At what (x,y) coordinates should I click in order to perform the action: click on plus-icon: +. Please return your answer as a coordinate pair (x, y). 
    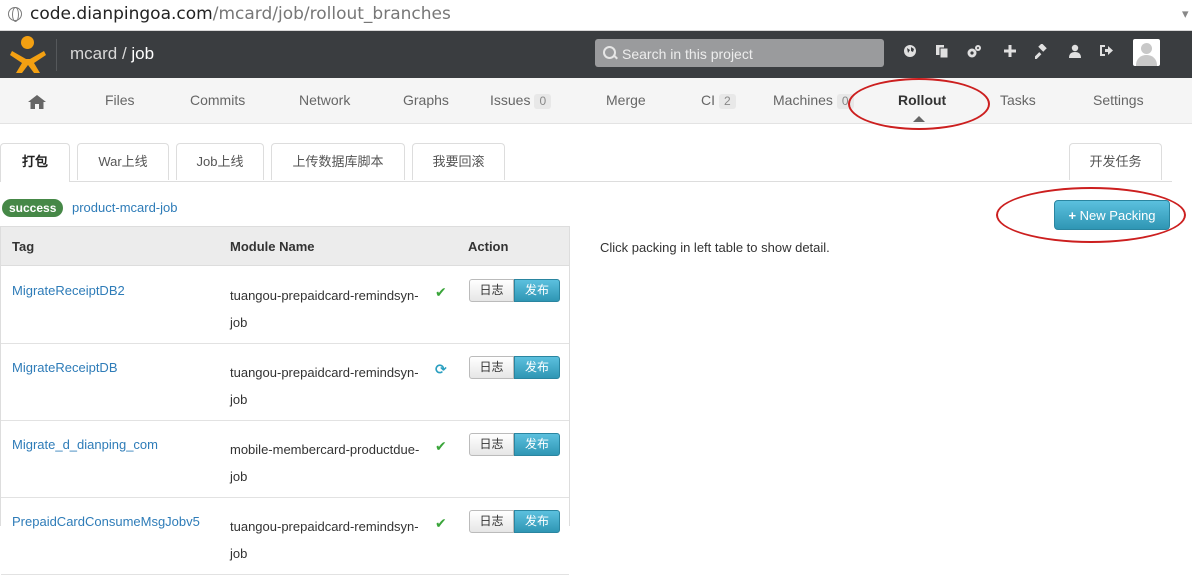
    Looking at the image, I should click on (1072, 215).